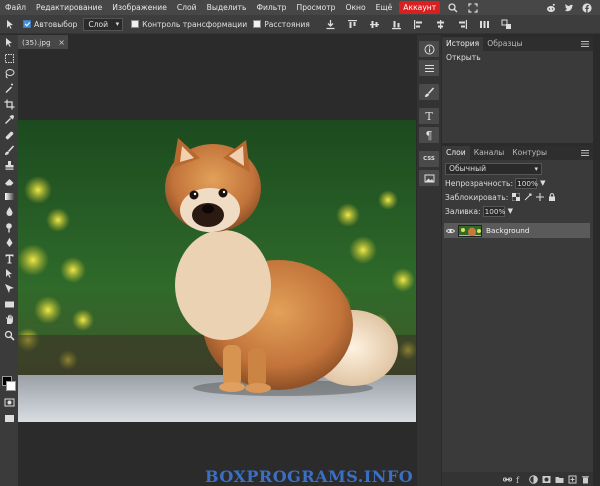 The width and height of the screenshot is (600, 486). I want to click on distances-checkbox: Расстояния, so click(281, 24).